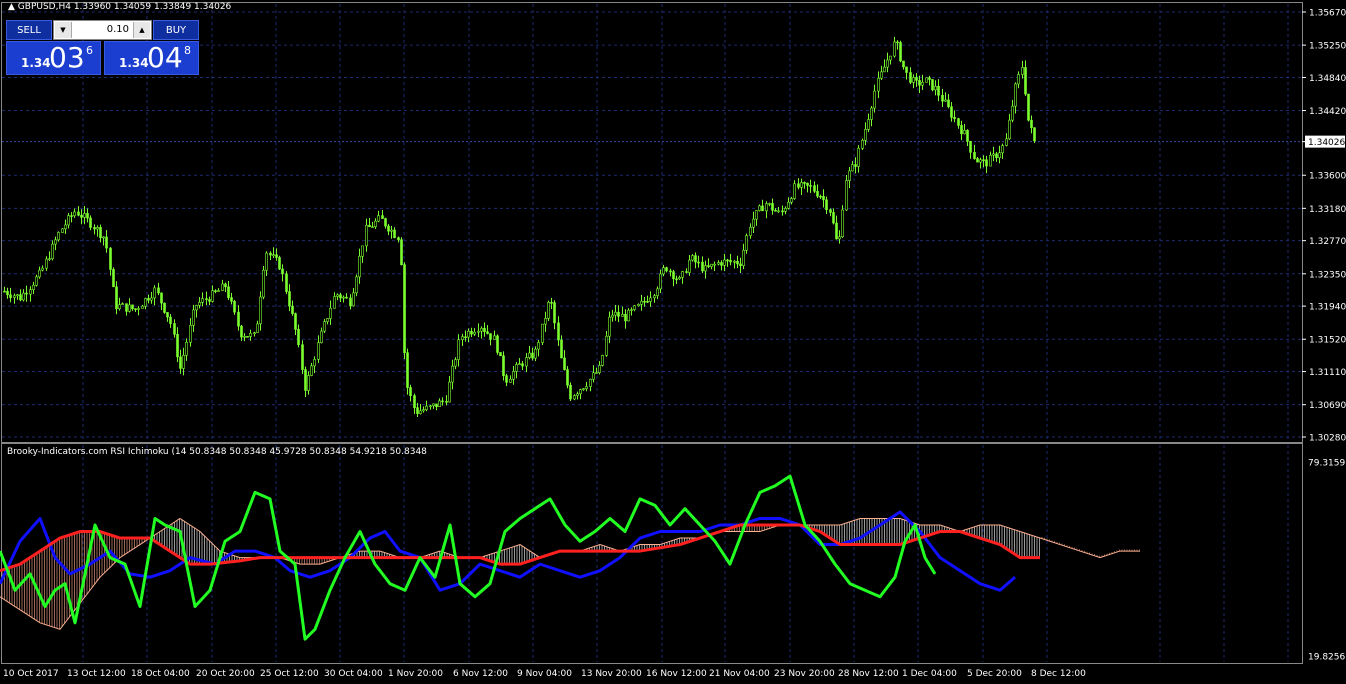 The image size is (1346, 684). What do you see at coordinates (29, 30) in the screenshot?
I see `sell-button: SELL` at bounding box center [29, 30].